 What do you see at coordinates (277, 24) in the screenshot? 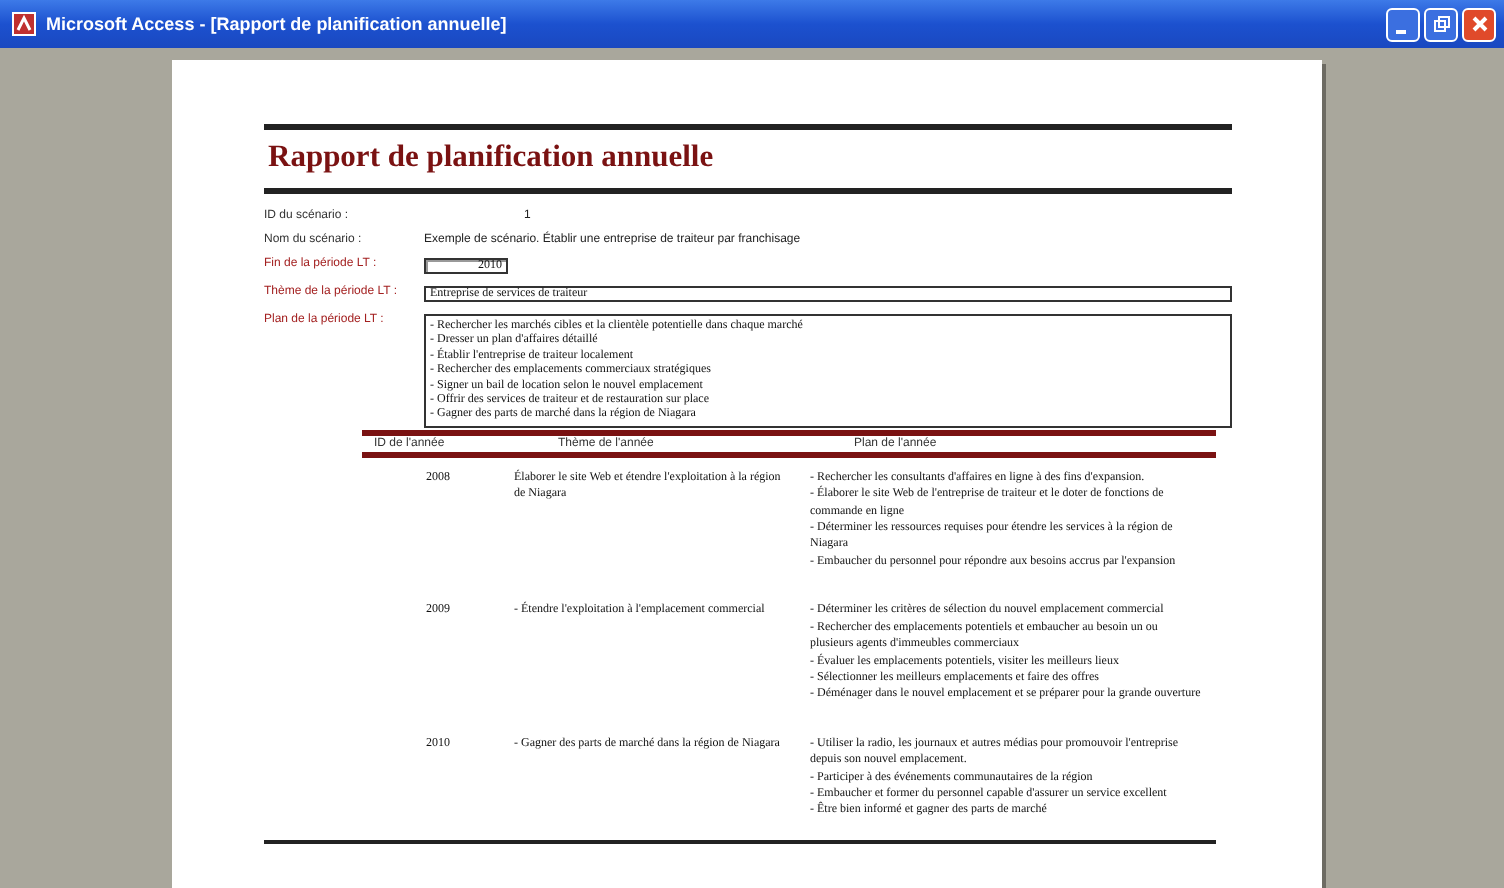
I see `window-title: Microsoft Access - [Rapport de planification annuelle]` at bounding box center [277, 24].